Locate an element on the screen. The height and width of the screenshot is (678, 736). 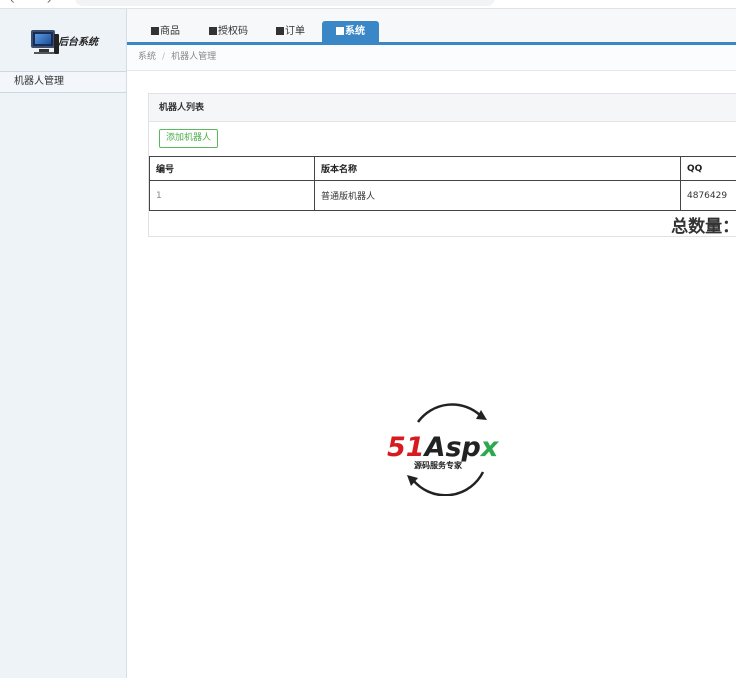
watermark-brand: 51Aspx is located at coordinates (443, 447).